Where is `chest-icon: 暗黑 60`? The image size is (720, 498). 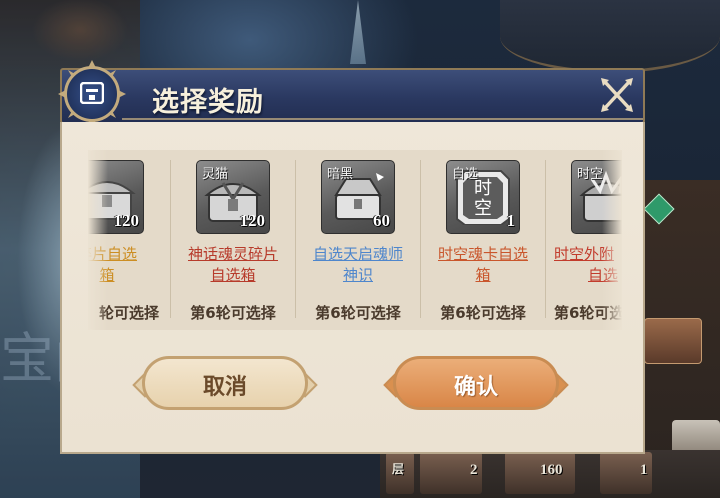
chest-icon: 暗黑 60 is located at coordinates (358, 197).